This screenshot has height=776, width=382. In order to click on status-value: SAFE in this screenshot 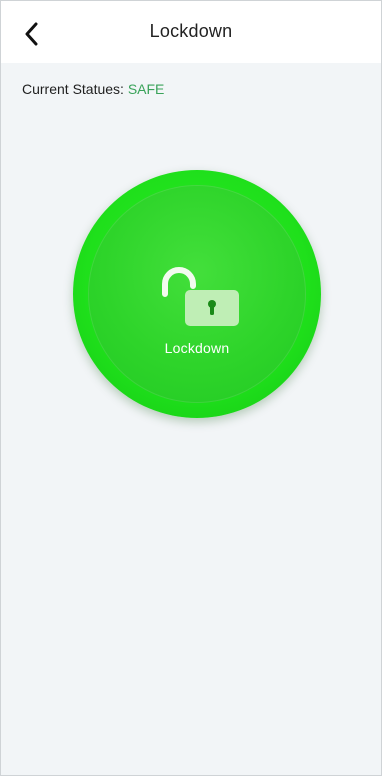, I will do `click(146, 89)`.